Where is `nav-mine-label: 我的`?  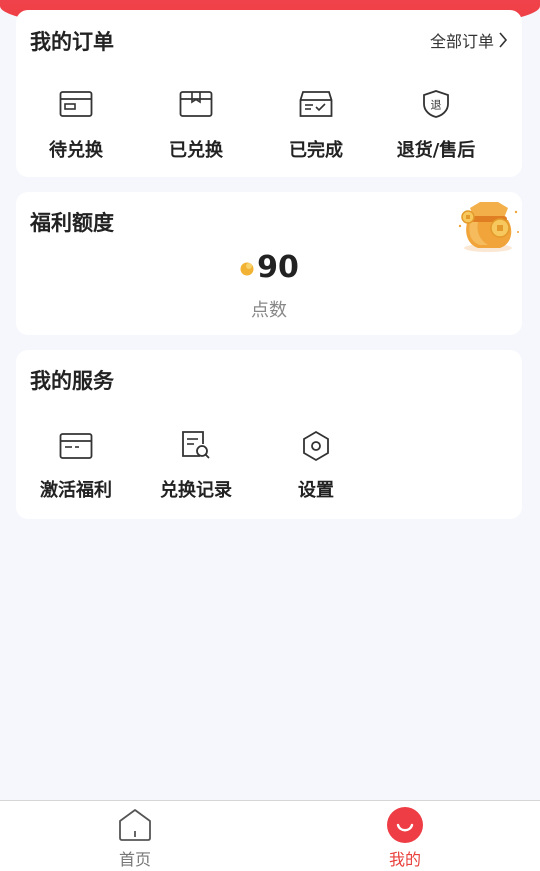 nav-mine-label: 我的 is located at coordinates (404, 859).